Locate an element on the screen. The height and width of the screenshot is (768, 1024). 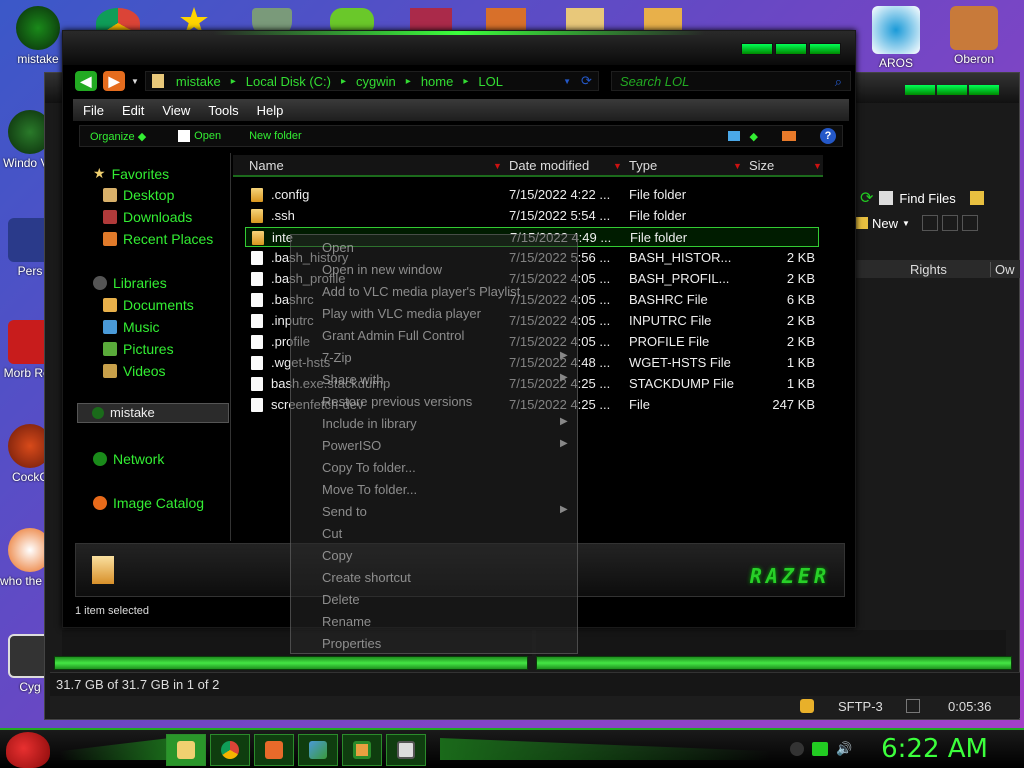
breadcrumb-lol: LOL is located at coordinates (490, 81).